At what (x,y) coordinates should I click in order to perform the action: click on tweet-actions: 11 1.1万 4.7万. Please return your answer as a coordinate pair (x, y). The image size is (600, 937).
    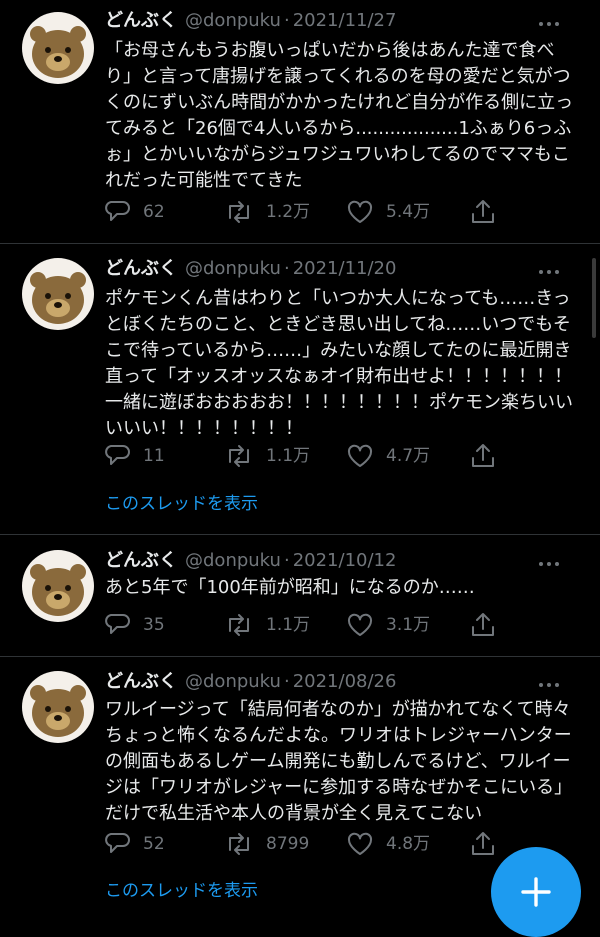
    Looking at the image, I should click on (303, 456).